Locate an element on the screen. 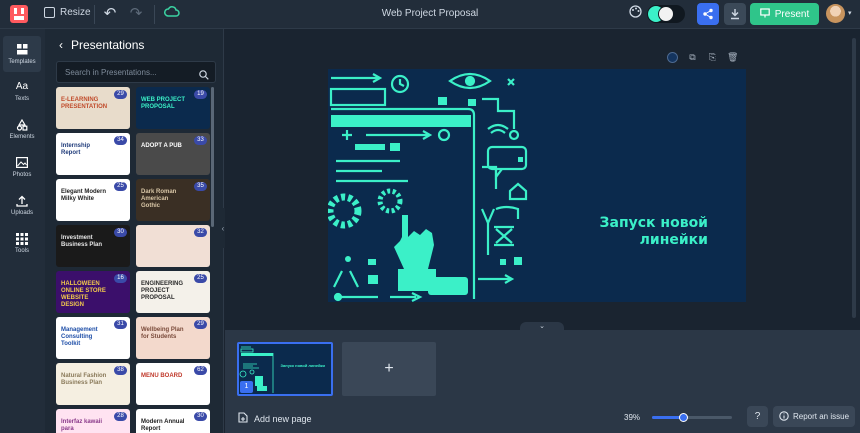 The width and height of the screenshot is (860, 433). chevron-down-icon: ▾ is located at coordinates (850, 13).